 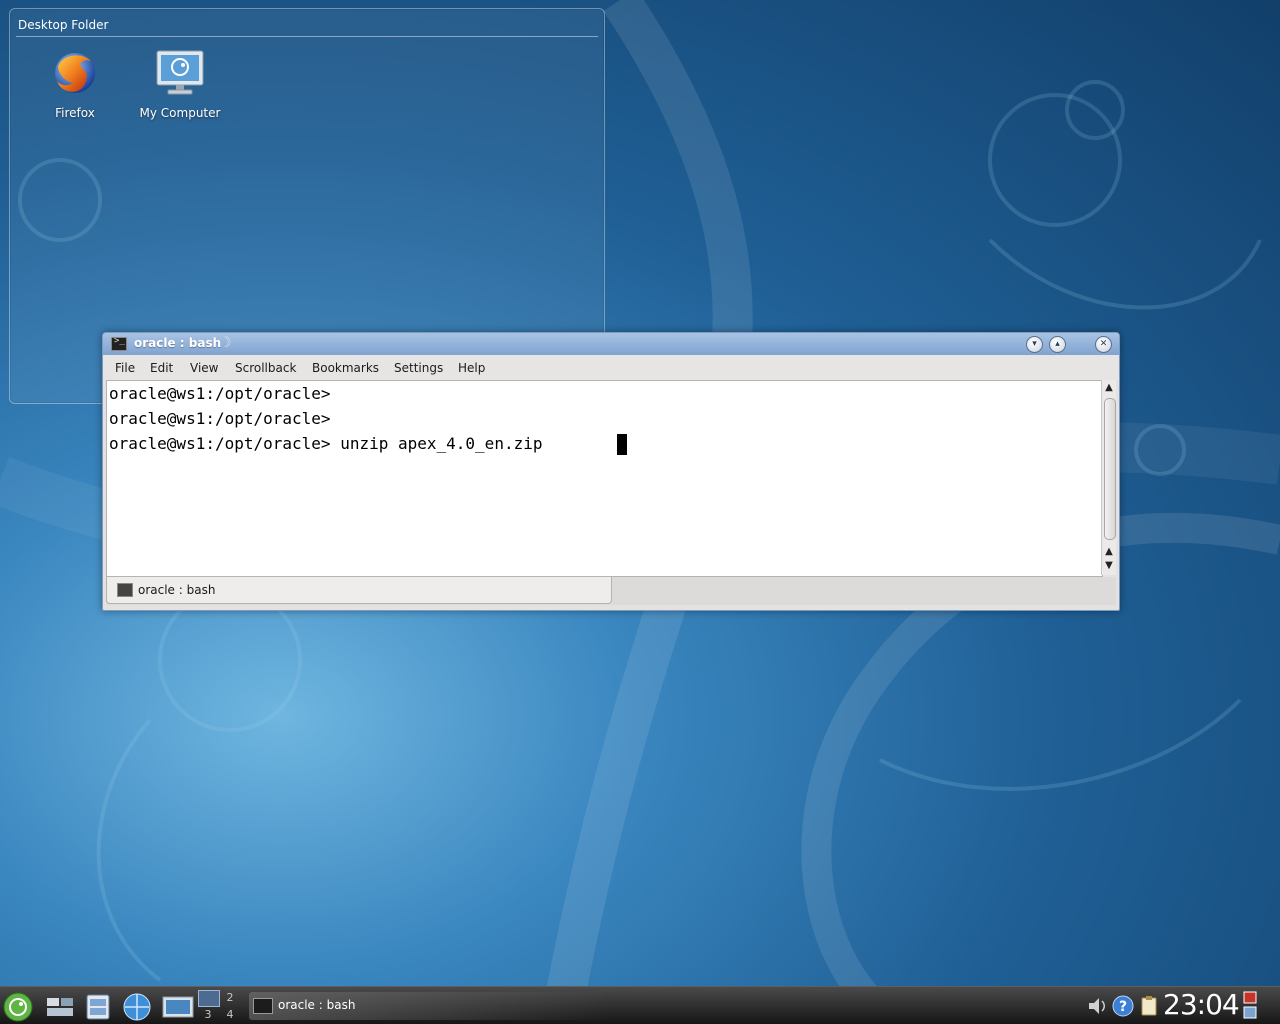 I want to click on network-icon, so click(x=1251, y=1007).